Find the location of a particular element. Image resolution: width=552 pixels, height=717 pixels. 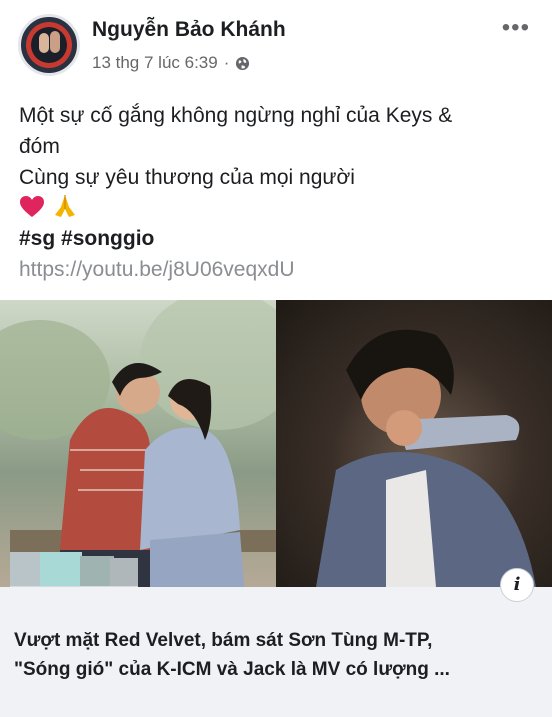

avatar is located at coordinates (49, 45).